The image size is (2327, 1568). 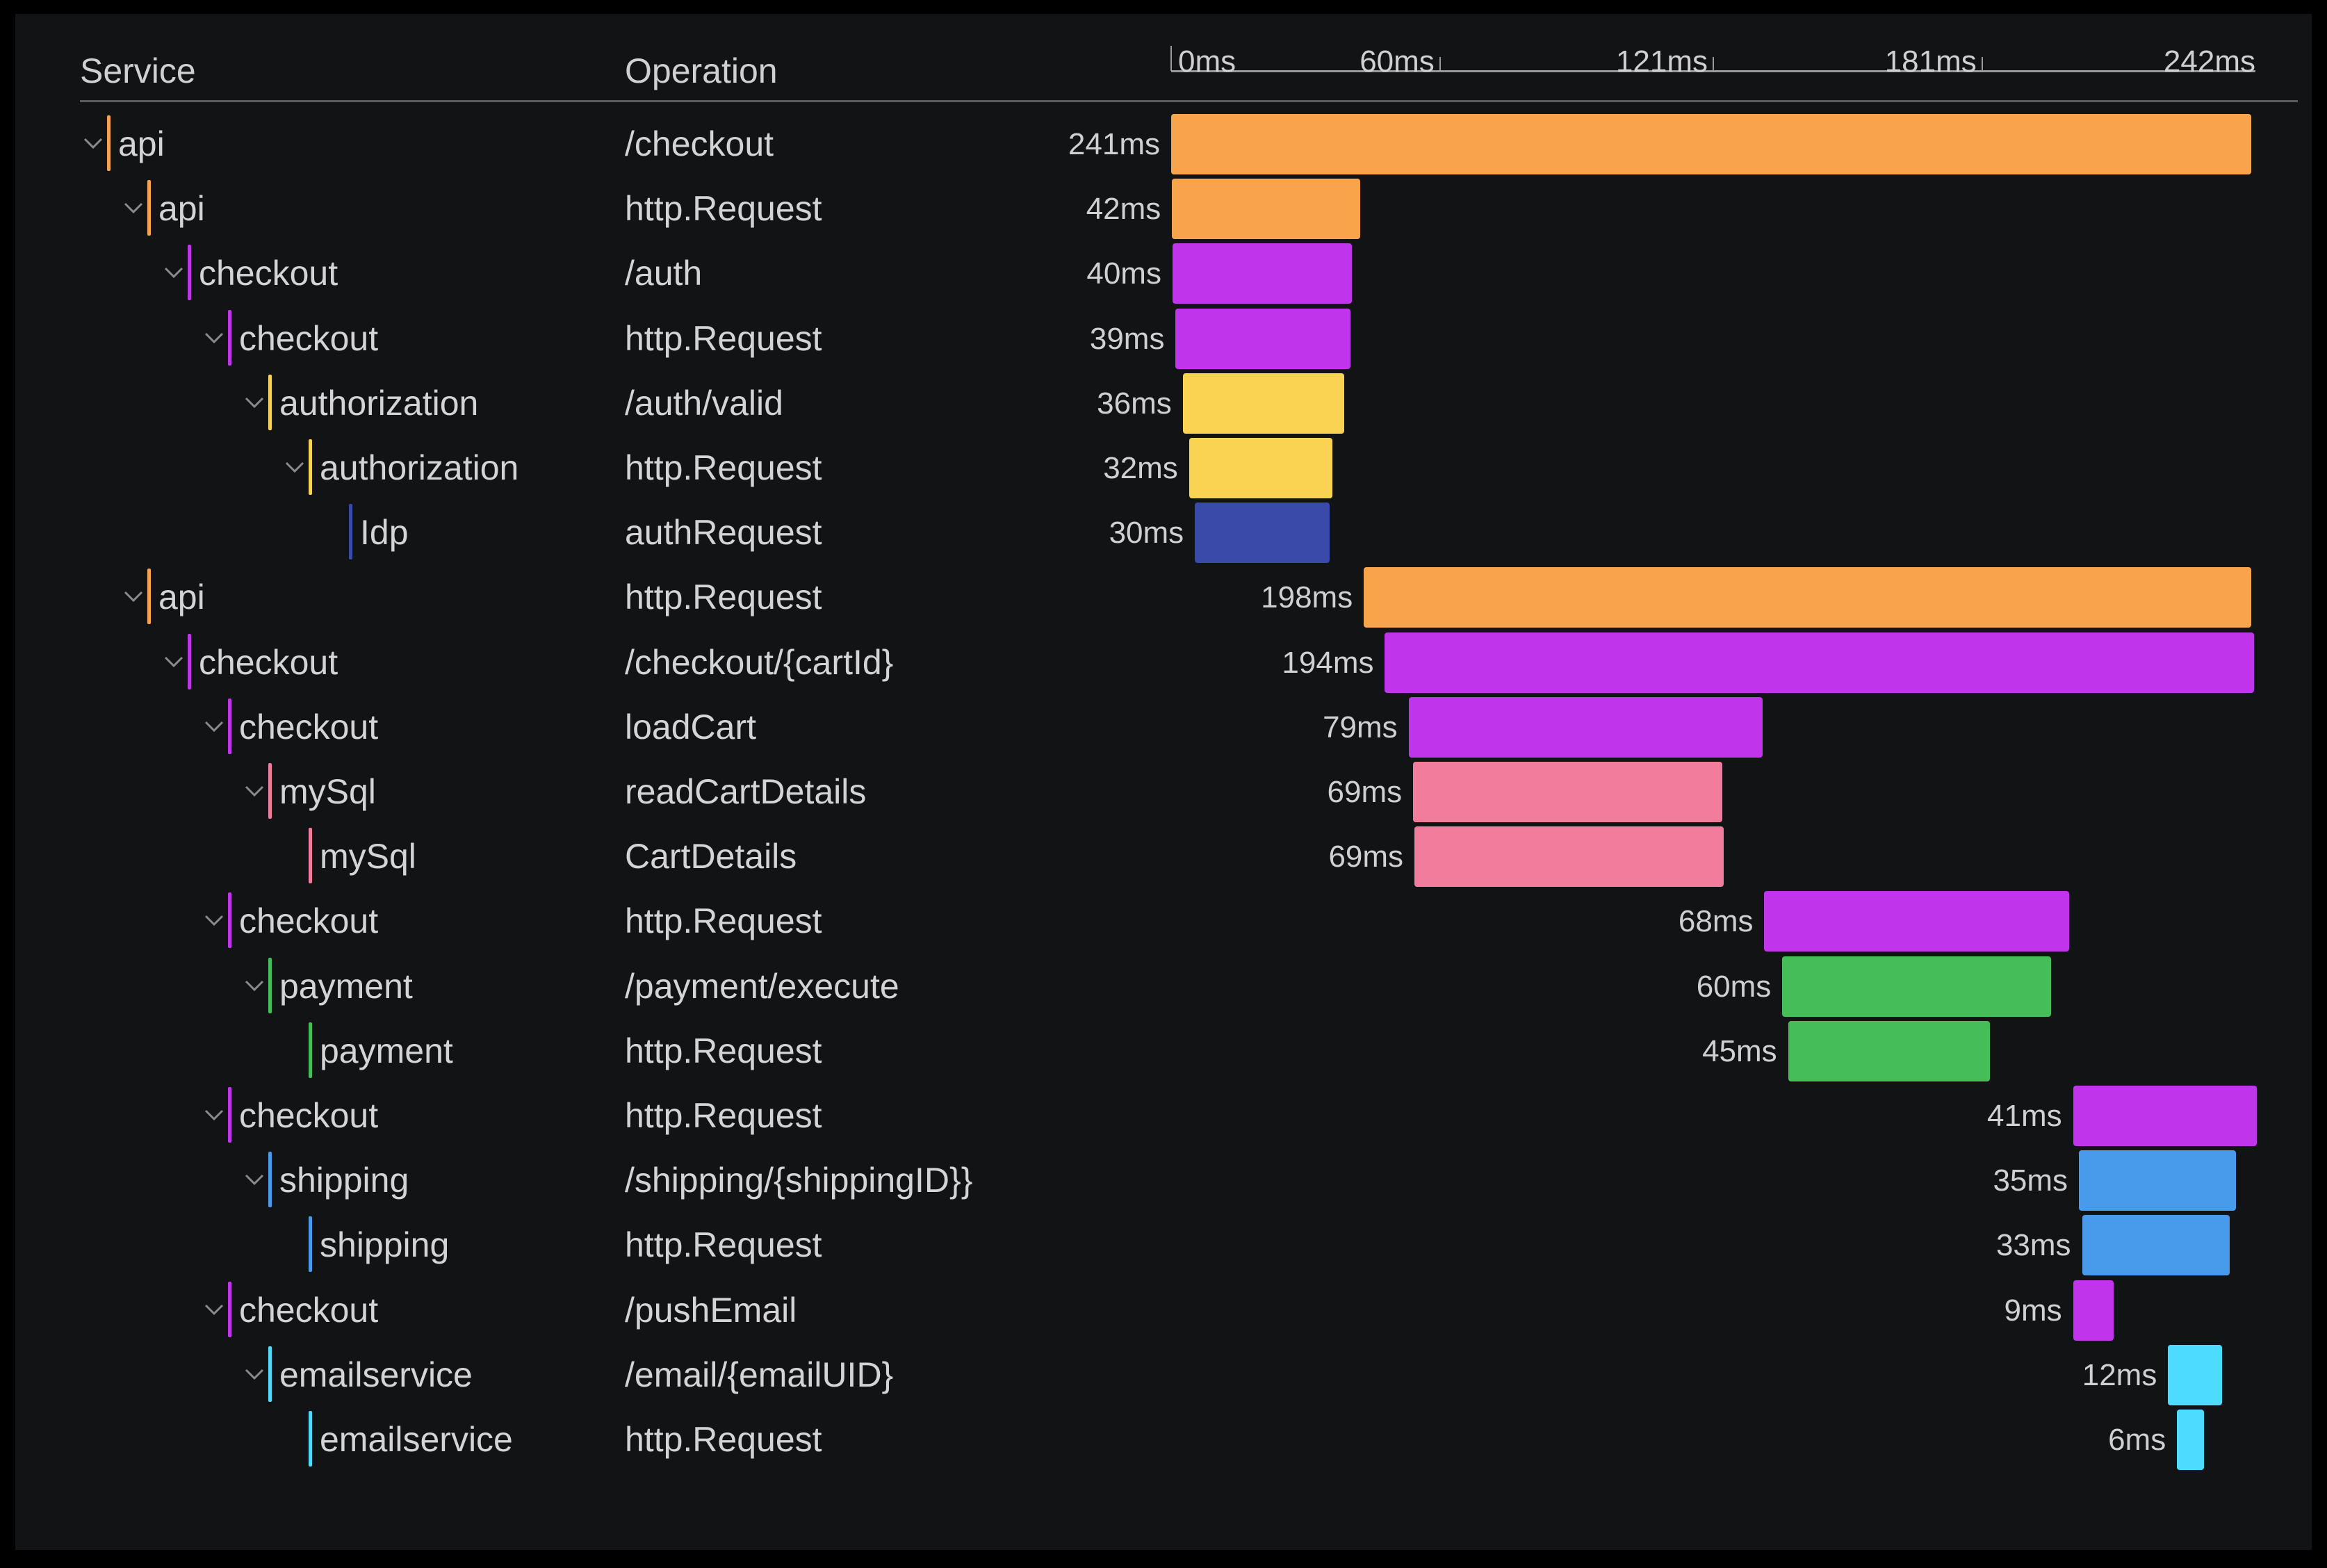 I want to click on span-row: checkout http.Request 68ms, so click(x=1163, y=921).